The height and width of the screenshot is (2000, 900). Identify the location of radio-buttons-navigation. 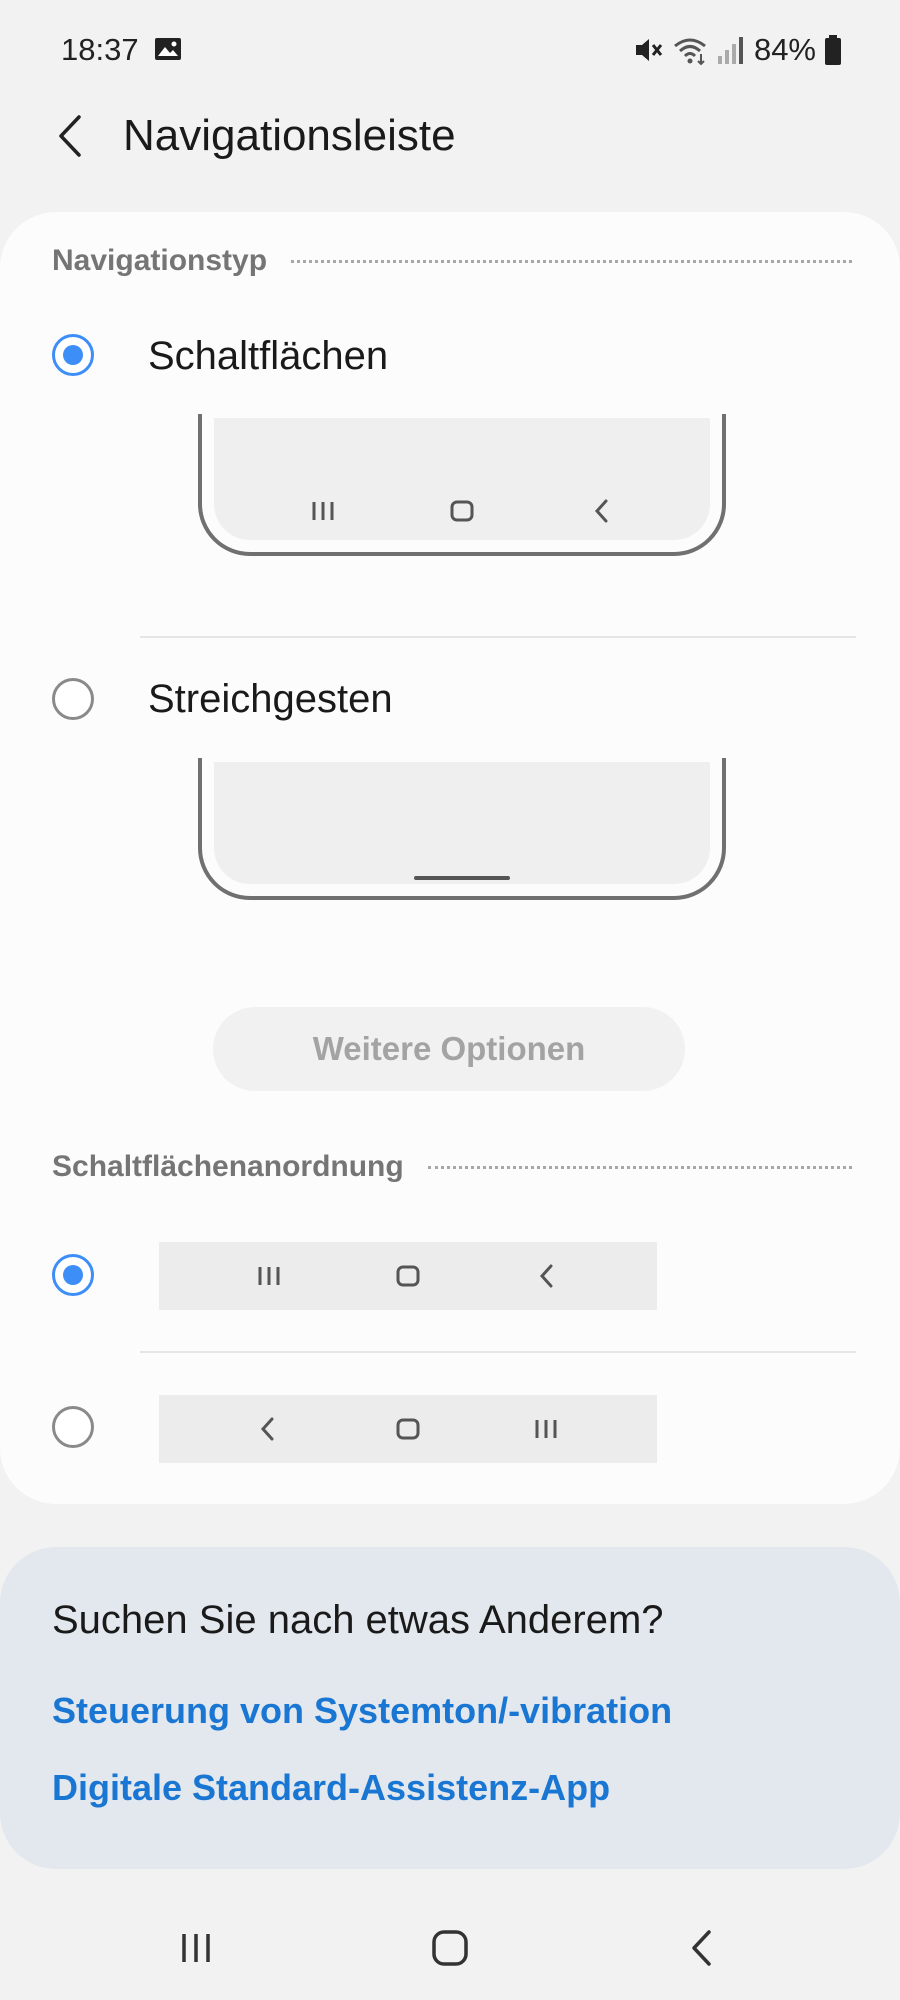
(73, 355).